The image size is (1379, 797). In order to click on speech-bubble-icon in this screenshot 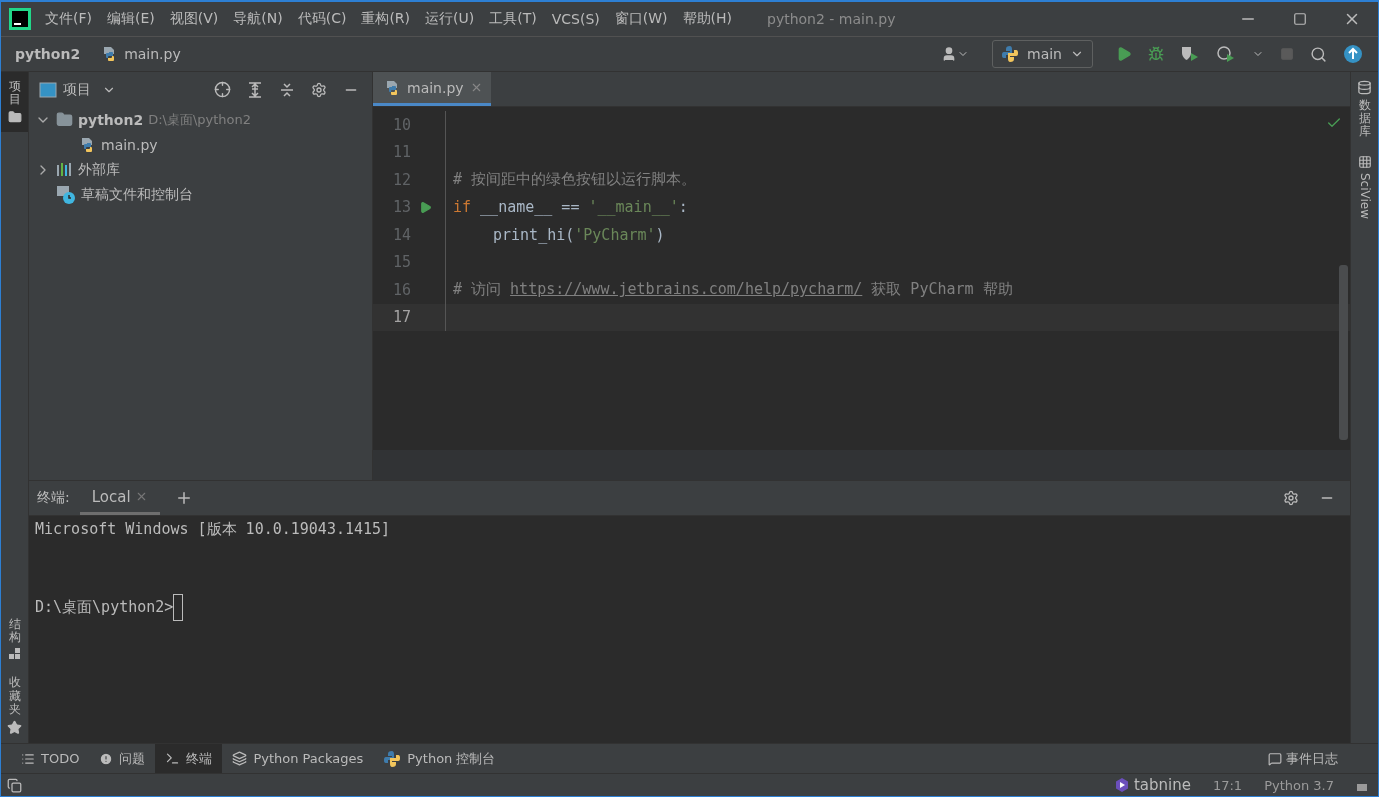, I will do `click(1275, 758)`.